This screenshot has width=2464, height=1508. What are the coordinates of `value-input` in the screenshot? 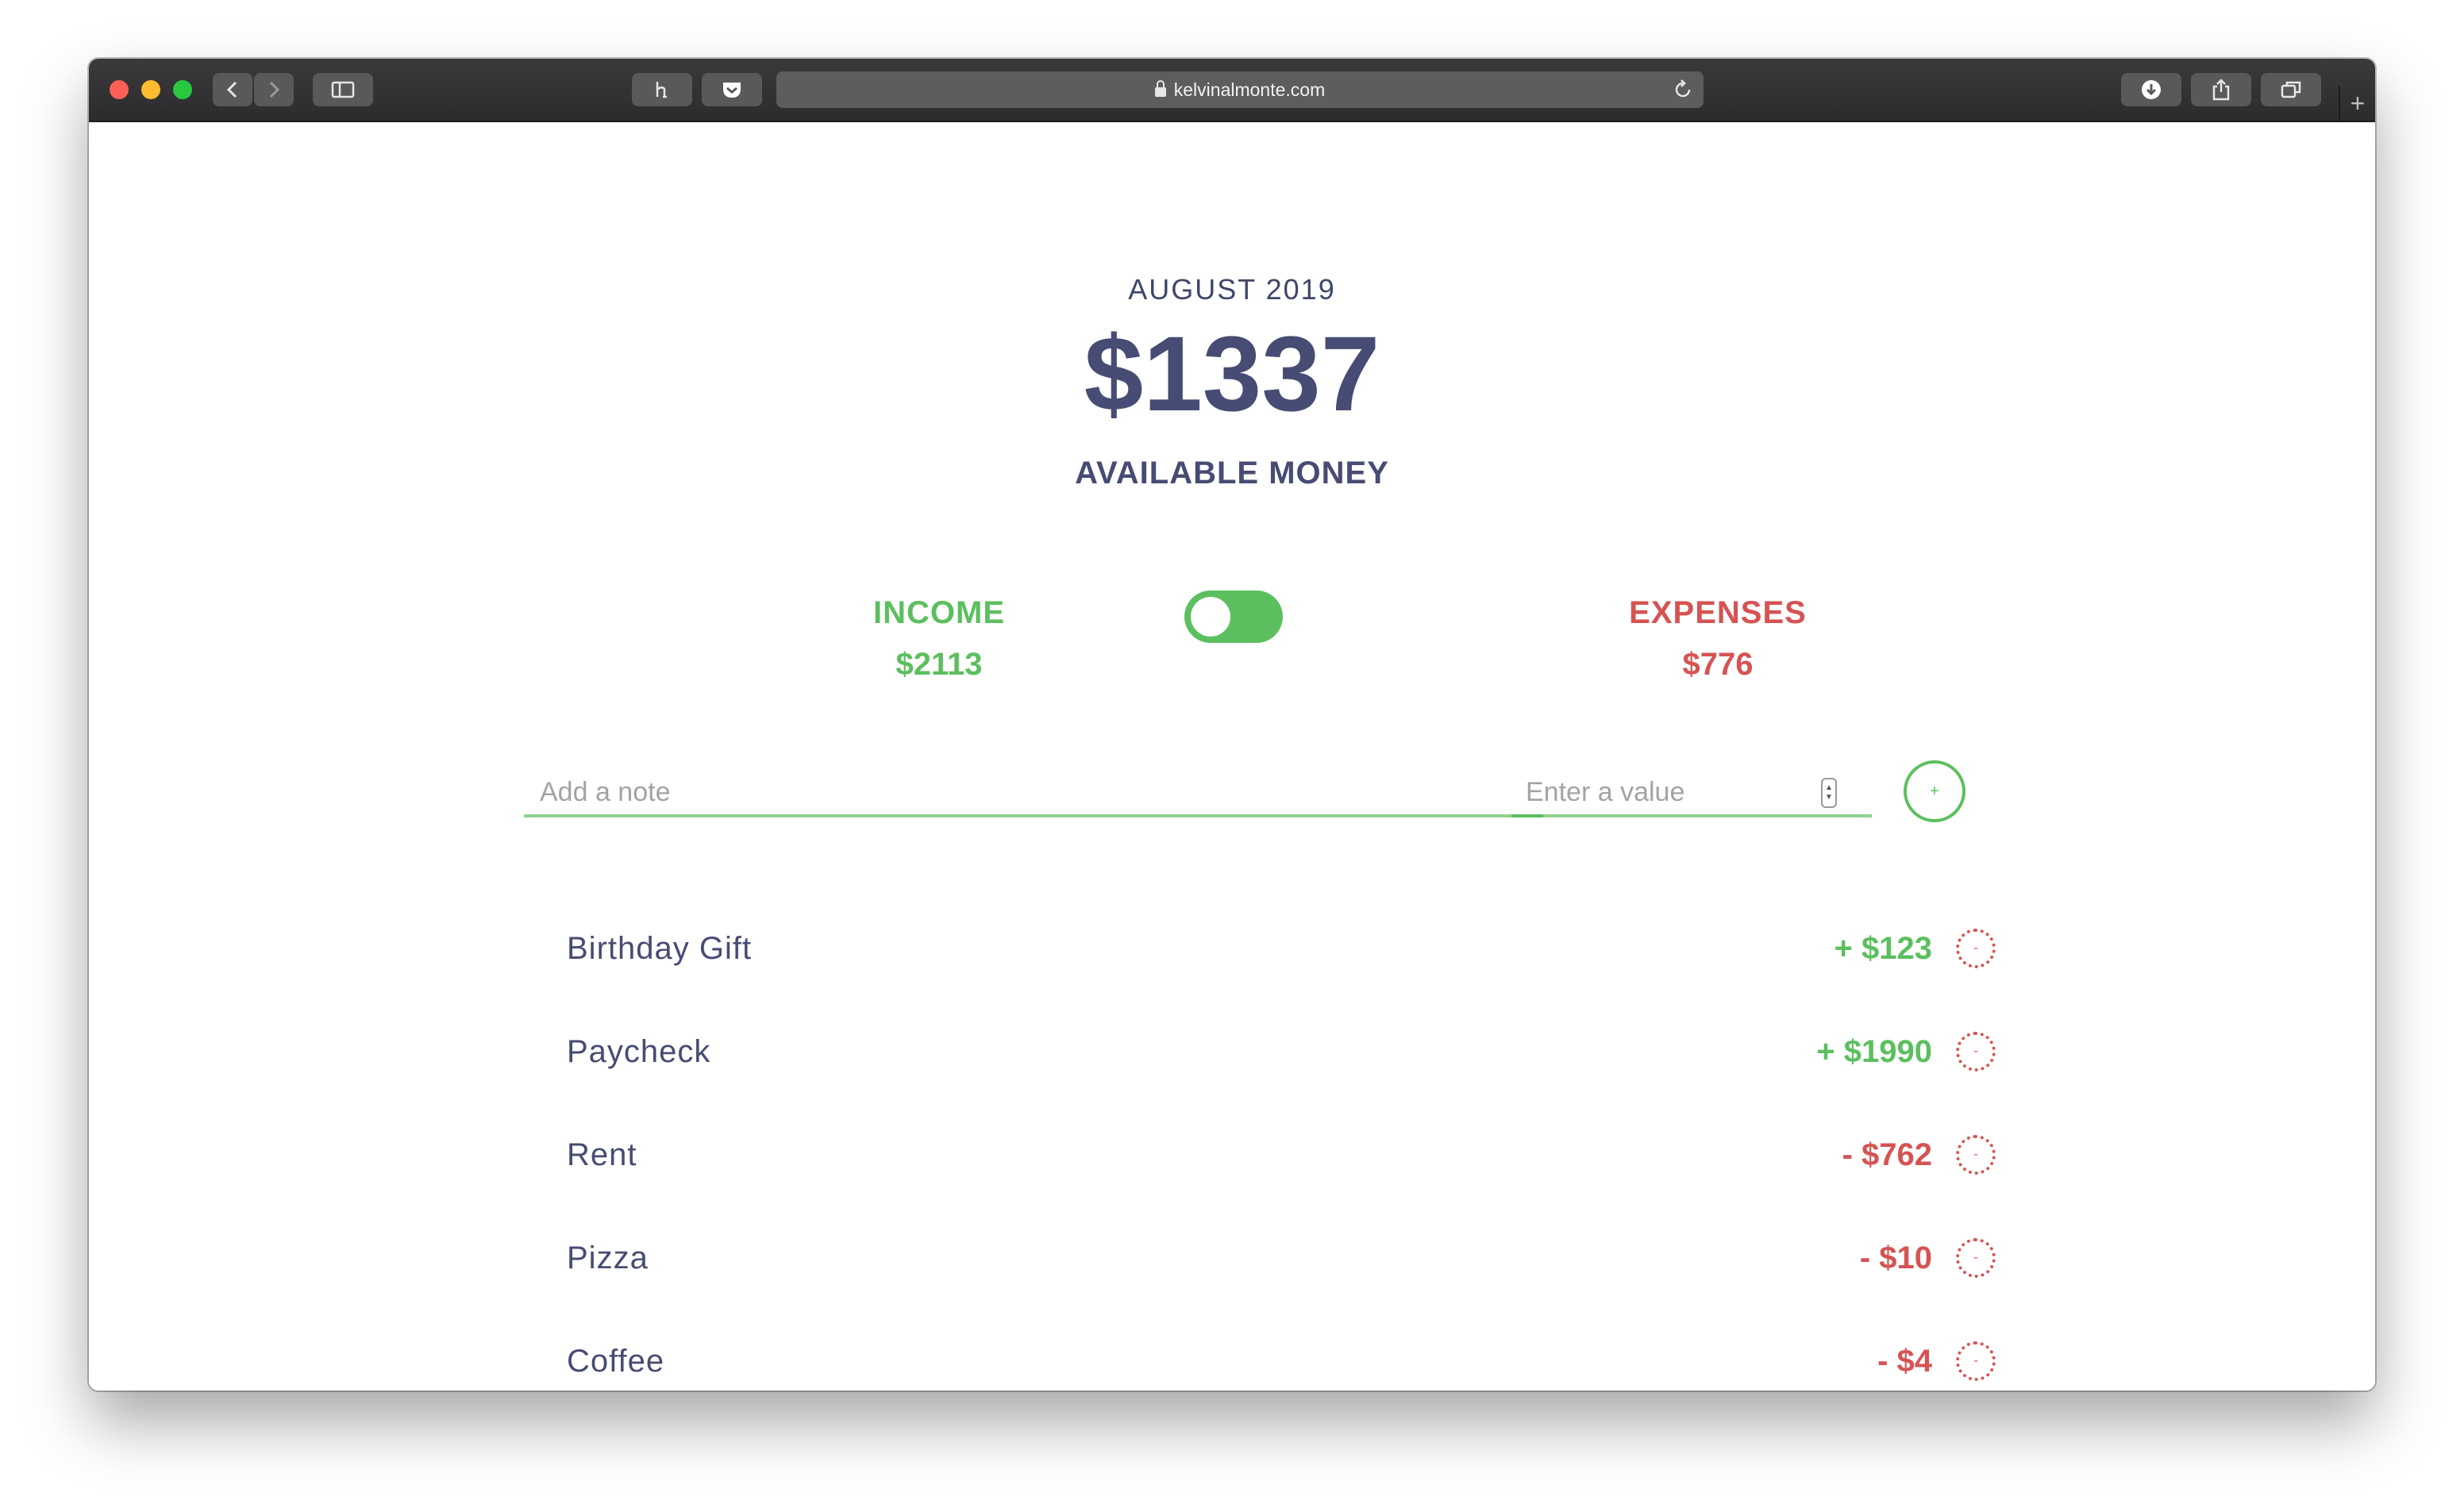 It's located at (1662, 792).